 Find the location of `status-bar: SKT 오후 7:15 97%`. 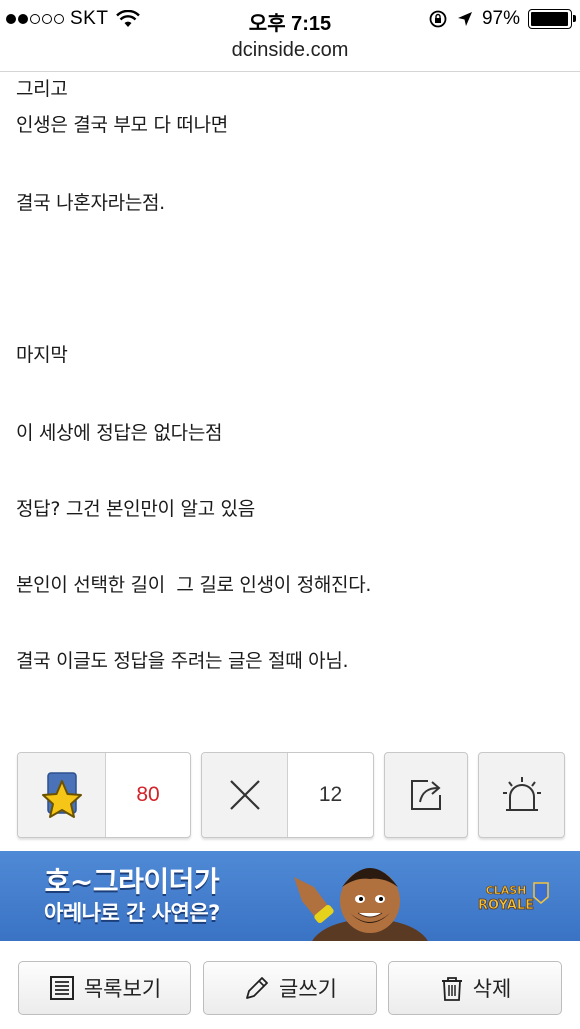

status-bar: SKT 오후 7:15 97% is located at coordinates (290, 18).